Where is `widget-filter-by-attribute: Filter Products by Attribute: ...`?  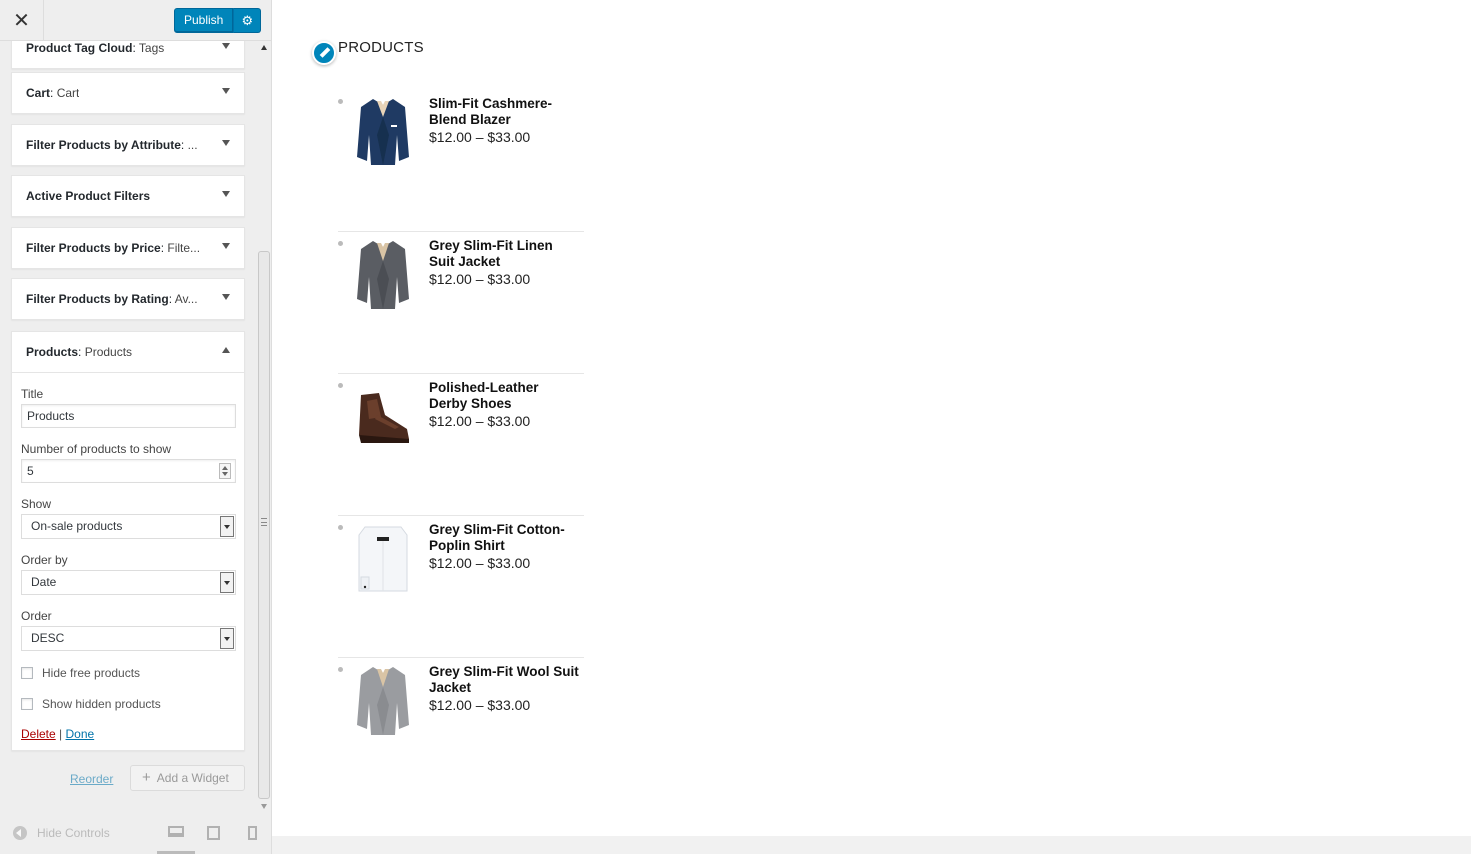
widget-filter-by-attribute: Filter Products by Attribute: ... is located at coordinates (128, 145).